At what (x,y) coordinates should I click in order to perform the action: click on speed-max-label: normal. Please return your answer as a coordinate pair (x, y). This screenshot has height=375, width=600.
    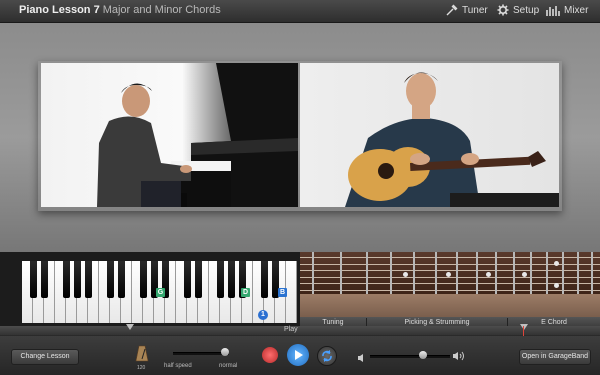
    Looking at the image, I should click on (228, 366).